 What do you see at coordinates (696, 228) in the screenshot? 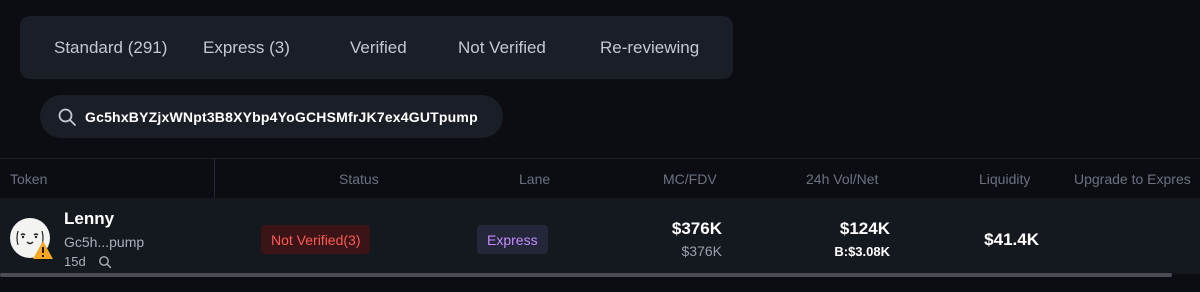
I see `market-cap: $376K` at bounding box center [696, 228].